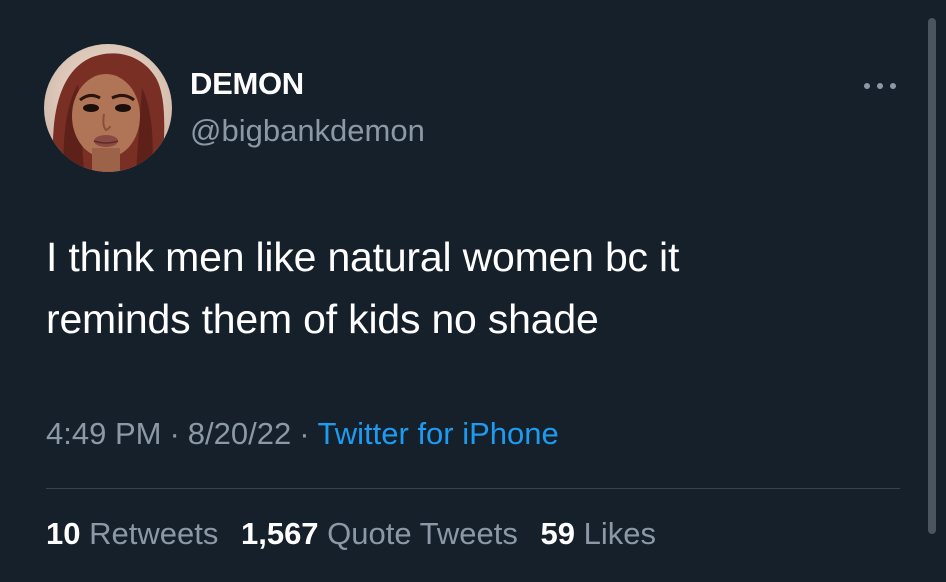  What do you see at coordinates (307, 131) in the screenshot?
I see `user-handle: @bigbankdemon` at bounding box center [307, 131].